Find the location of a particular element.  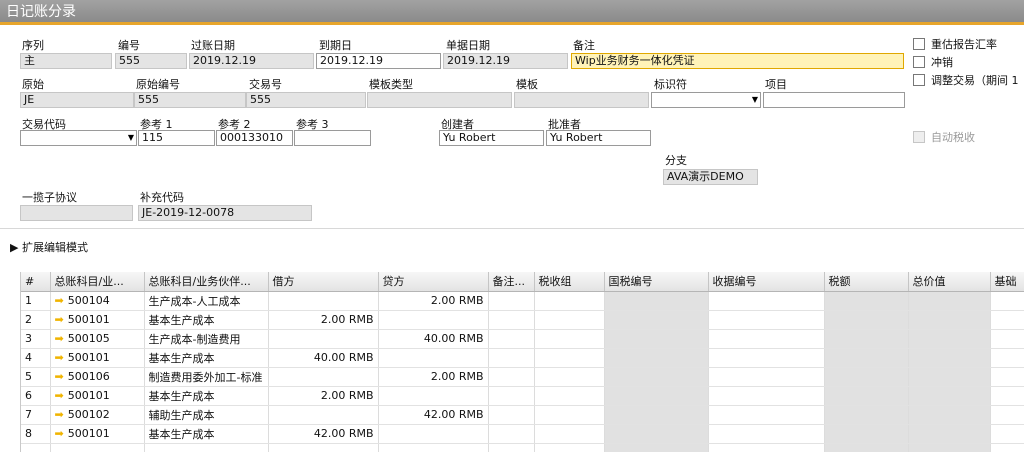

table-row: 2 ➡ 500101 基本生产成本 2.00 RMB is located at coordinates (522, 320).